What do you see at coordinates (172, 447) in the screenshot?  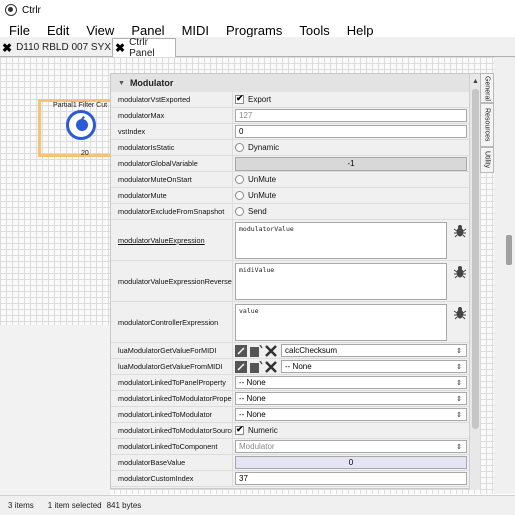 I see `property-label: modulatorLinkedToComponent` at bounding box center [172, 447].